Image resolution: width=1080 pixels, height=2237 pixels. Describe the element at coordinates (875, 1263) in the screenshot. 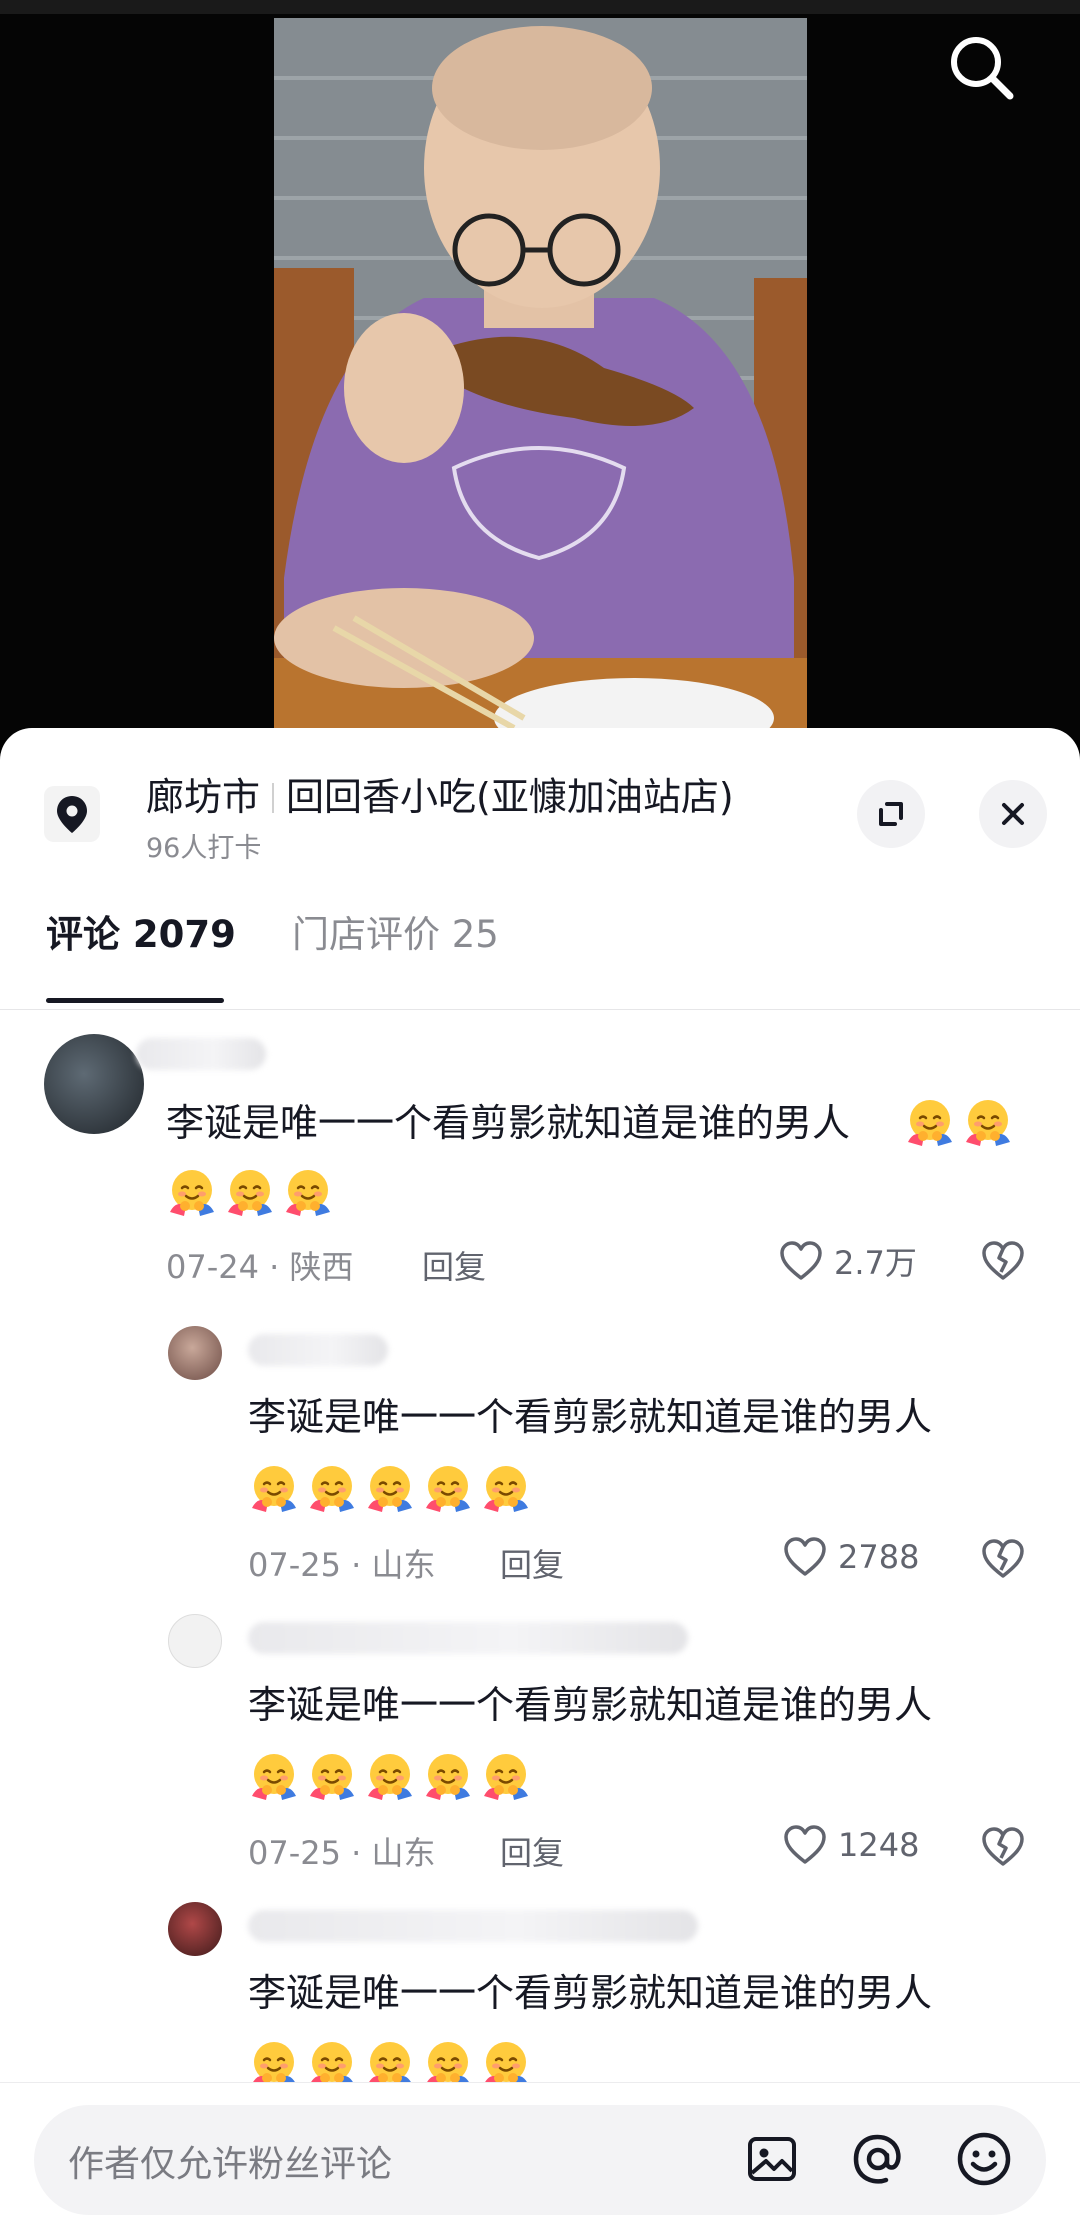

I see `like-count: 2.7万` at that location.